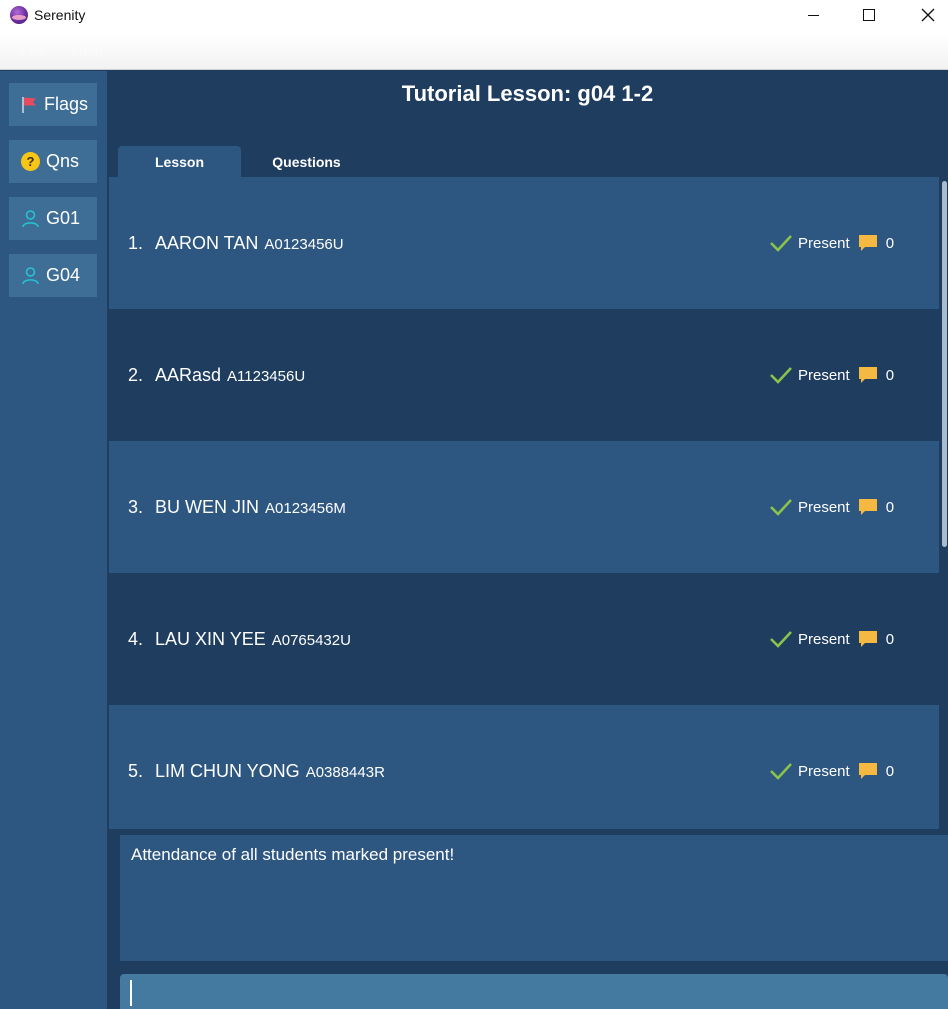 The height and width of the screenshot is (1009, 948). Describe the element at coordinates (32, 51) in the screenshot. I see `menu-file: File` at that location.